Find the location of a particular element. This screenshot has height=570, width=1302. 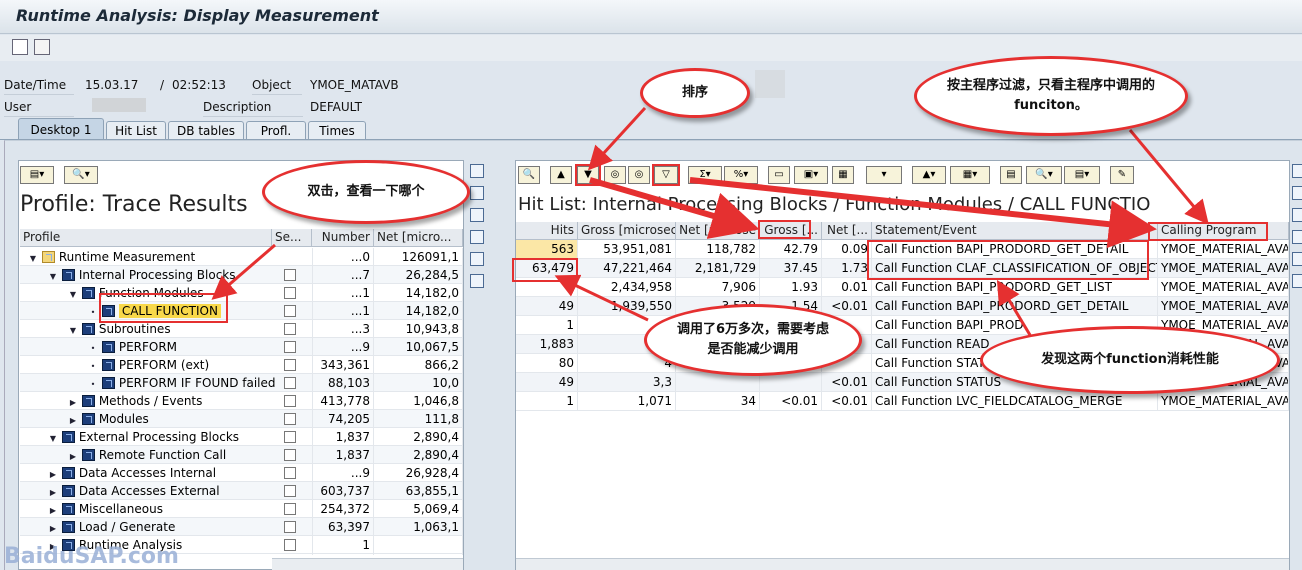

tree-row: ▼ Function Modules ...1 14,182,0 is located at coordinates (241, 293).